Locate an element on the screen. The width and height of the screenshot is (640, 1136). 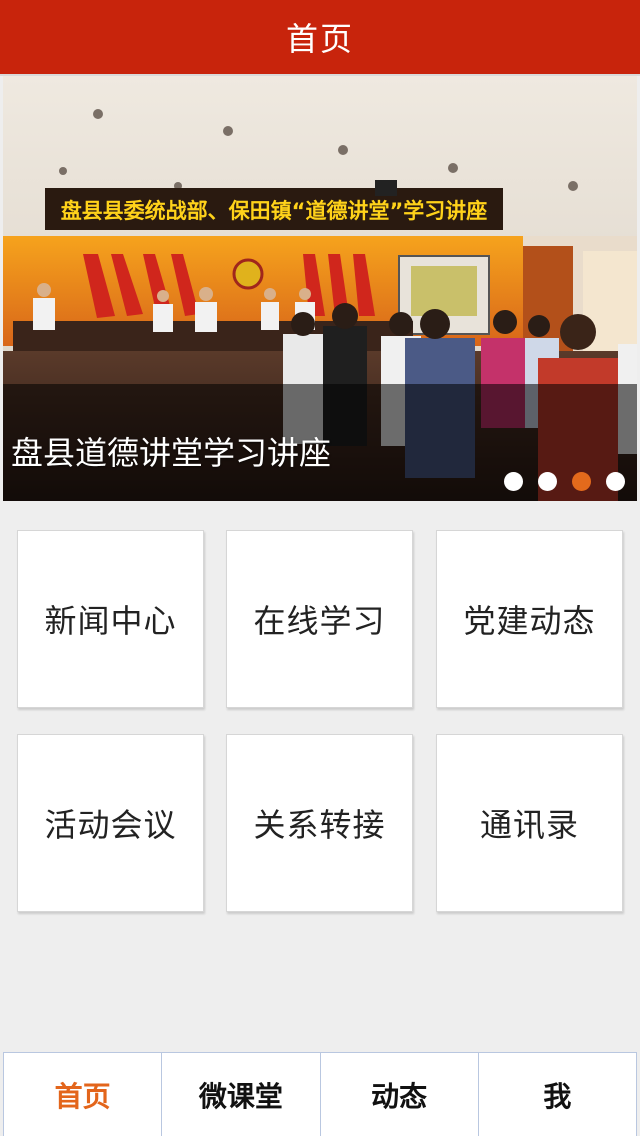
tile-label: 新闻中心 is located at coordinates (110, 621).